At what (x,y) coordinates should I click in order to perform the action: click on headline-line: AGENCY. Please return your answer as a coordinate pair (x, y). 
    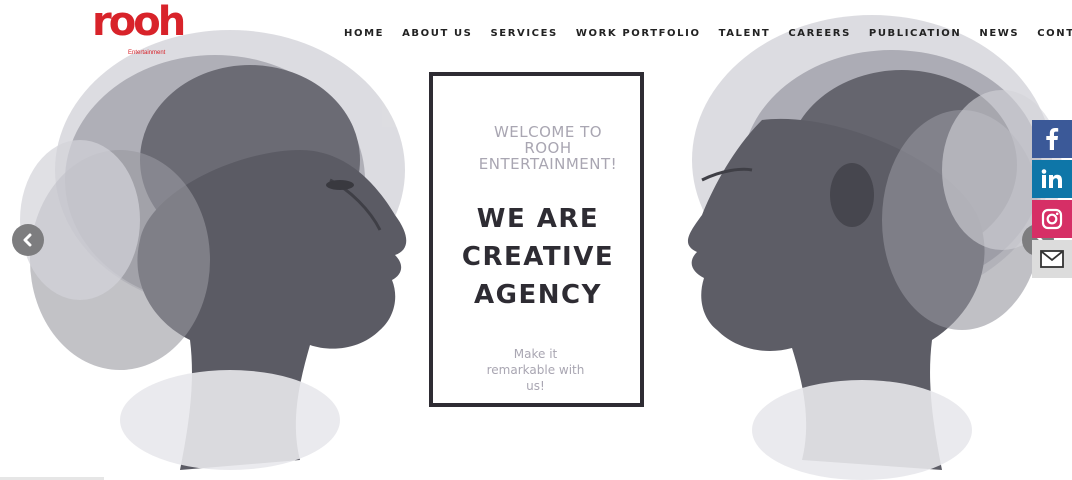
    Looking at the image, I should click on (538, 295).